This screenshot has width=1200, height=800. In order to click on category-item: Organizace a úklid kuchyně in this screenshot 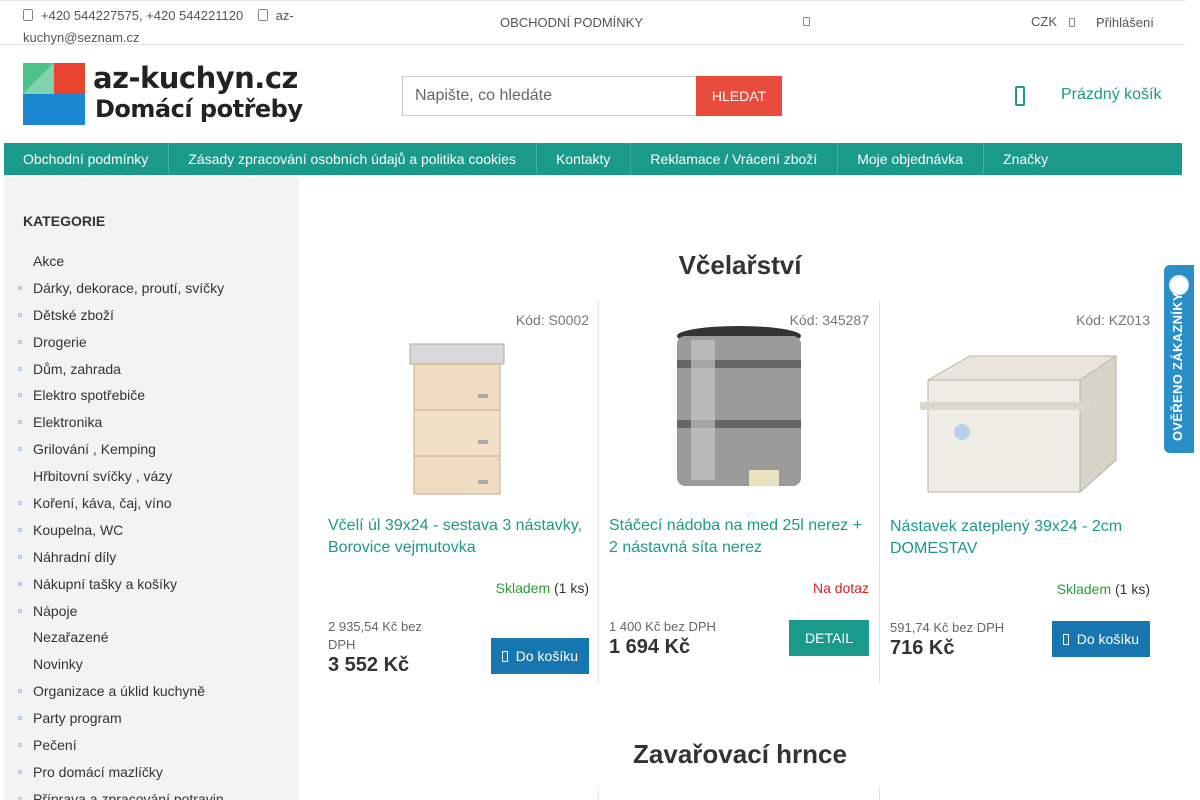, I will do `click(151, 691)`.